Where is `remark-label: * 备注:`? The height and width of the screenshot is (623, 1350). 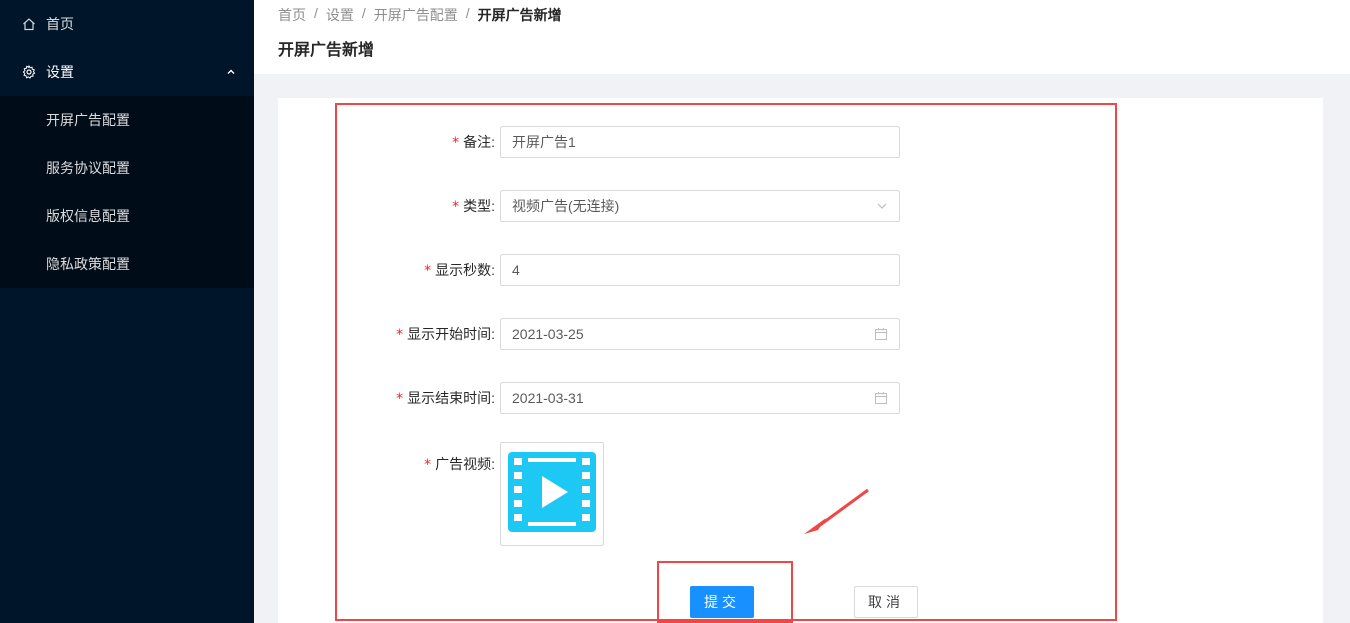
remark-label: * 备注: is located at coordinates (473, 142).